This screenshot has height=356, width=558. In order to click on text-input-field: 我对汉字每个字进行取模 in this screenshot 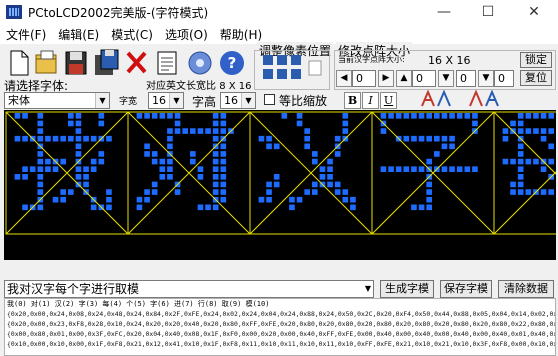, I will do `click(189, 289)`.